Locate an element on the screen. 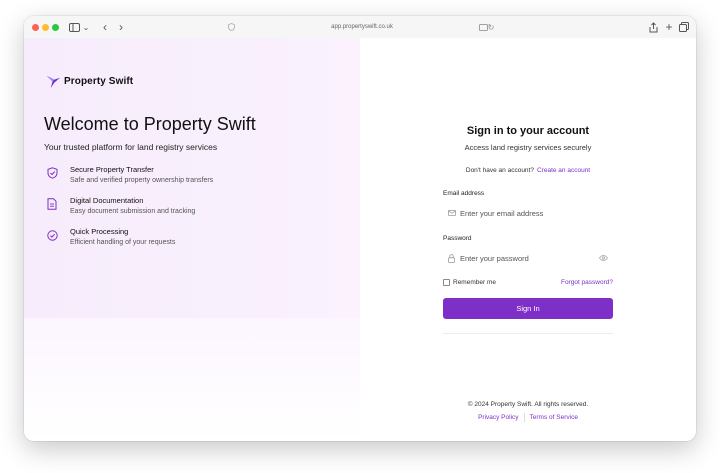  feature-title: Digital Documentation is located at coordinates (107, 200).